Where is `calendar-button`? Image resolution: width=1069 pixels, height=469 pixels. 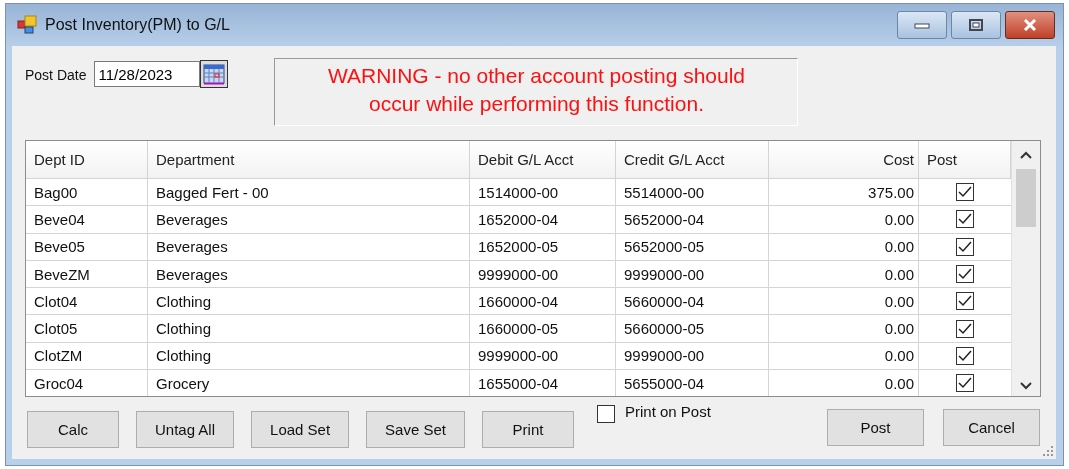
calendar-button is located at coordinates (214, 74).